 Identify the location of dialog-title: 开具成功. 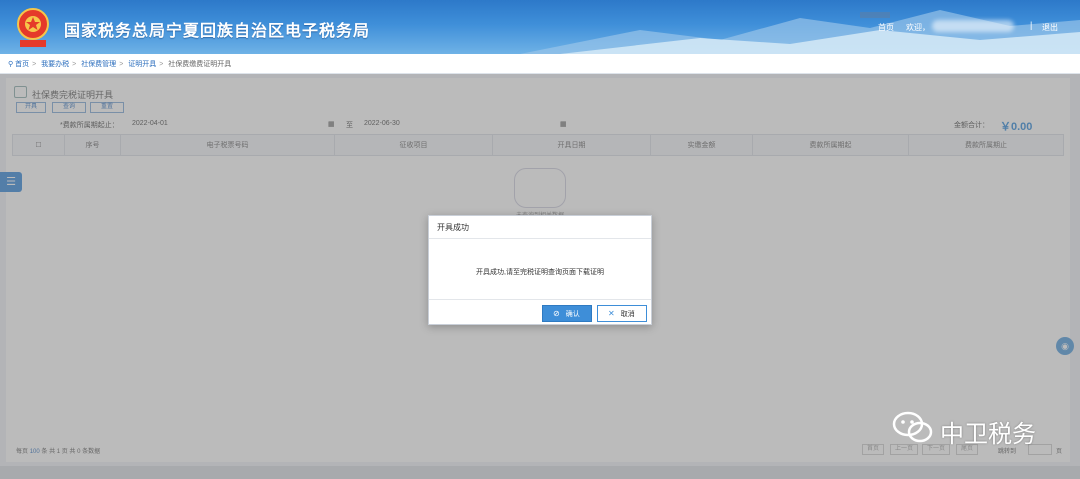
(540, 227).